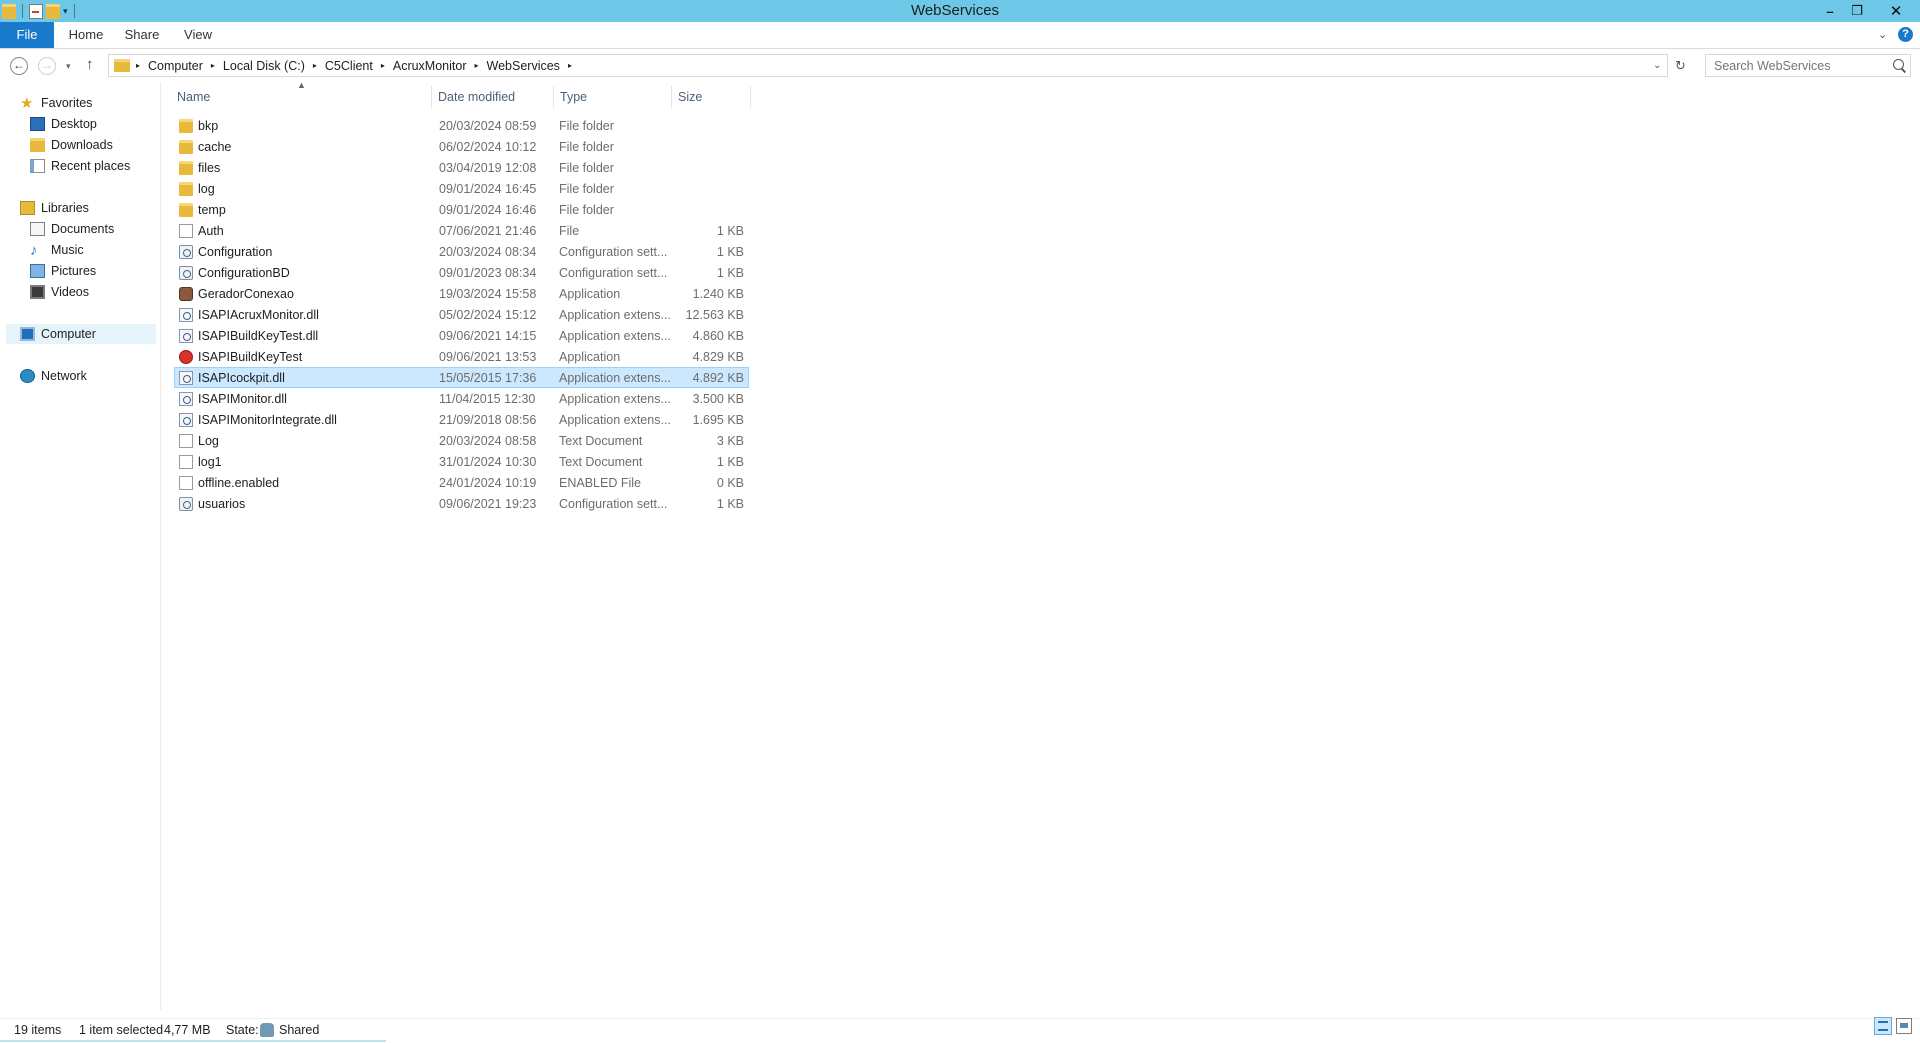 The width and height of the screenshot is (1920, 1043). What do you see at coordinates (83, 229) in the screenshot?
I see `nav-documents-label: Documents` at bounding box center [83, 229].